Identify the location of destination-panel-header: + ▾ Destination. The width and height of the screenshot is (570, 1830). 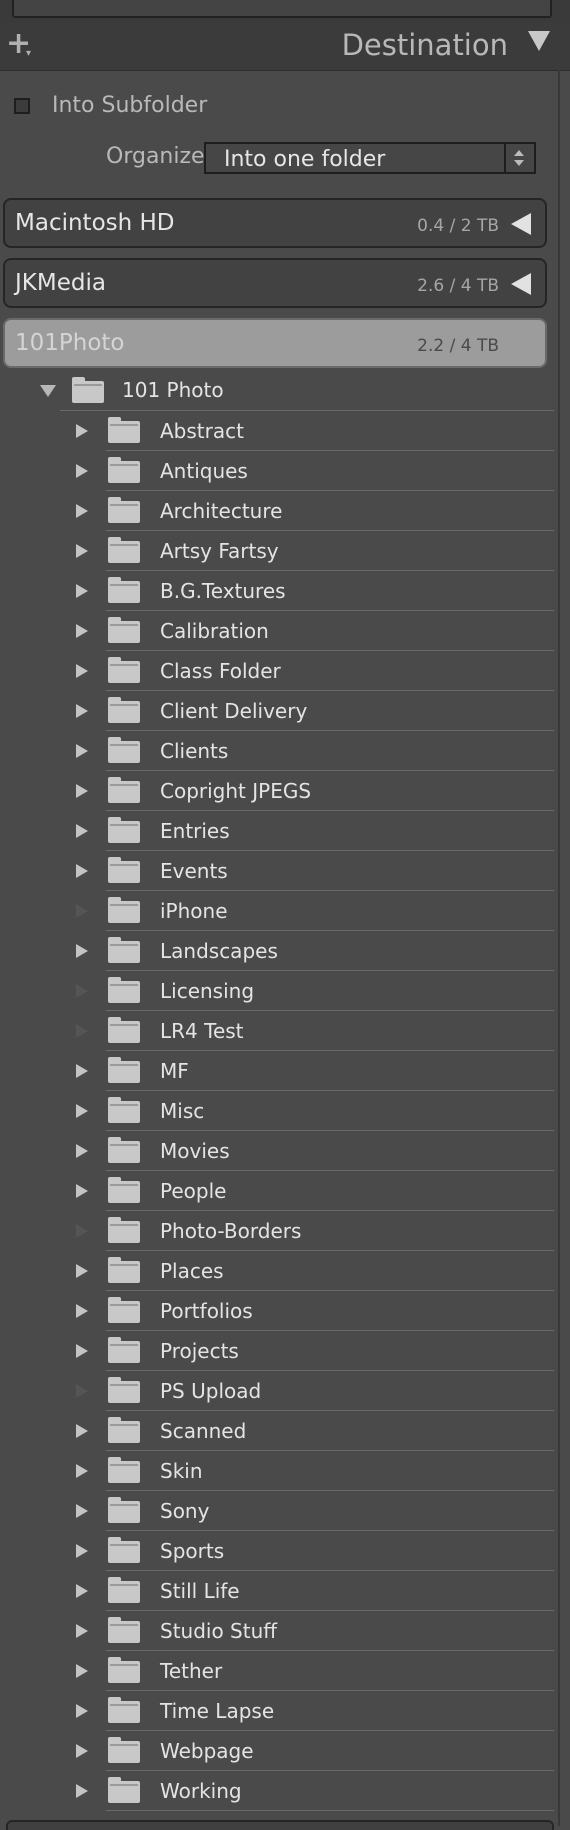
(285, 46).